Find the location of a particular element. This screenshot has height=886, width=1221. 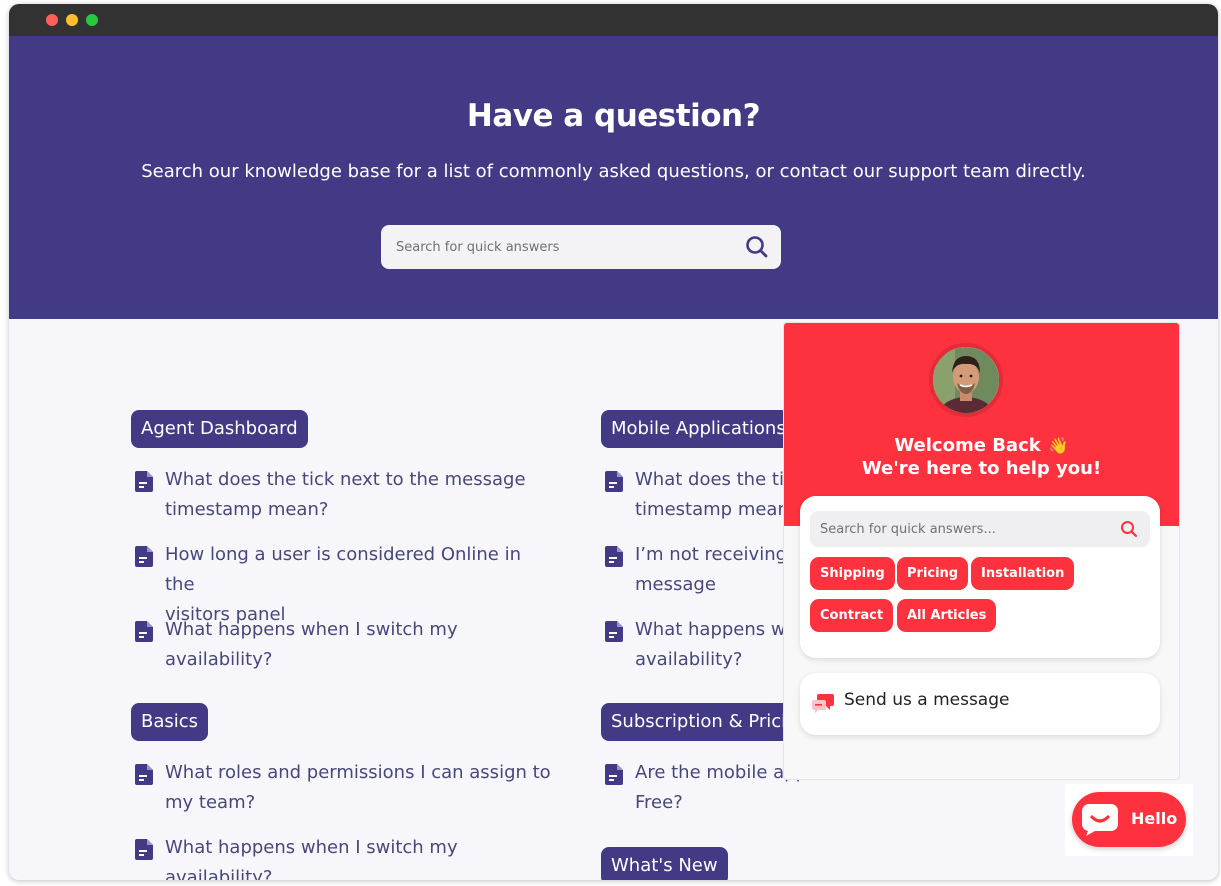

waving-hand-icon: 👋 is located at coordinates (1058, 445).